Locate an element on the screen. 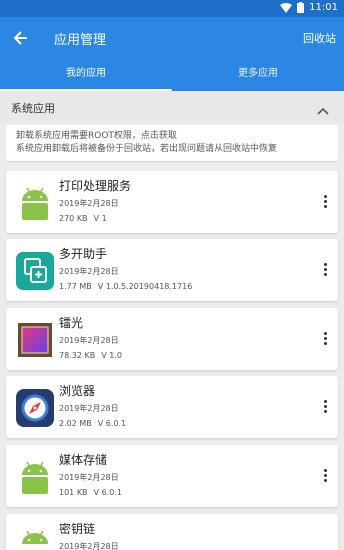 This screenshot has width=344, height=550. app-name: 打印处理服务 is located at coordinates (95, 186).